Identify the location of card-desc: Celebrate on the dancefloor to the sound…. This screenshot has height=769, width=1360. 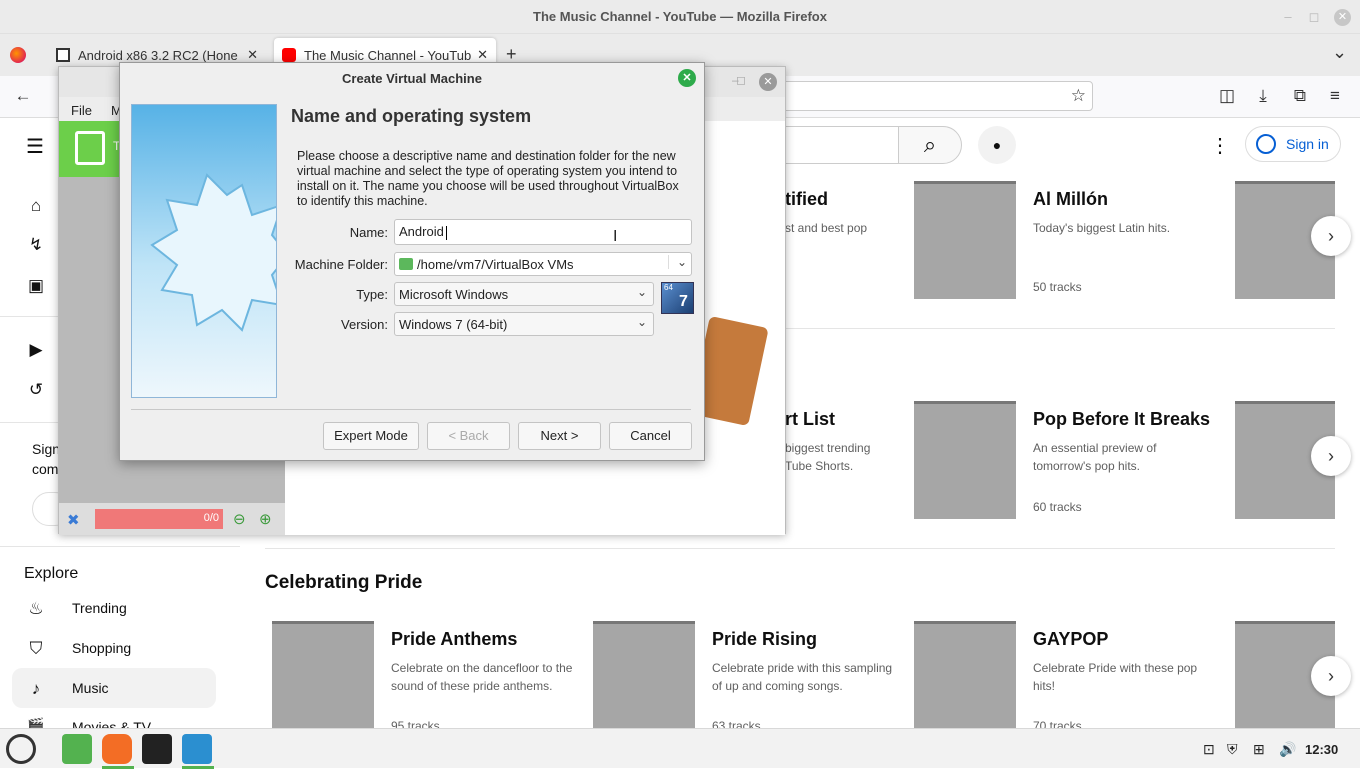
(482, 677).